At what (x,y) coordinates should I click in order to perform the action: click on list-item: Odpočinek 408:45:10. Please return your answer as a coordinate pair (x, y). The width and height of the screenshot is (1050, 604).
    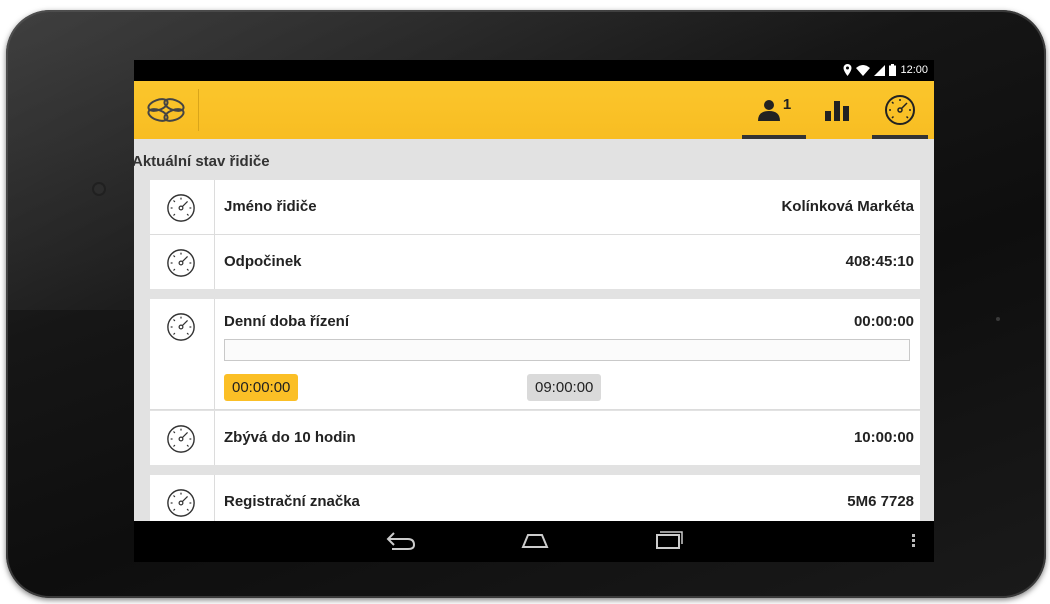
    Looking at the image, I should click on (535, 262).